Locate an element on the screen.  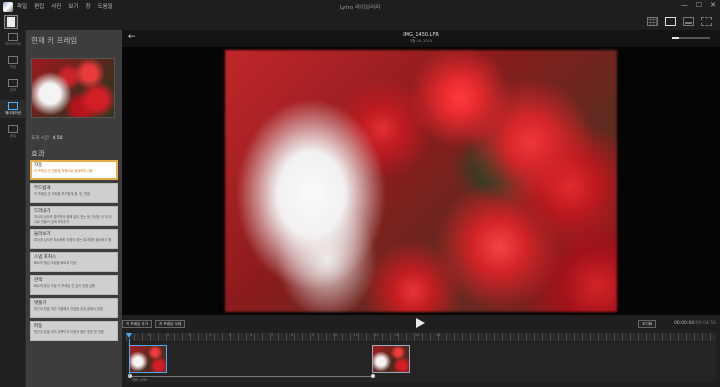
delete-keyframe-button: 키 프레임 삭제 is located at coordinates (170, 324).